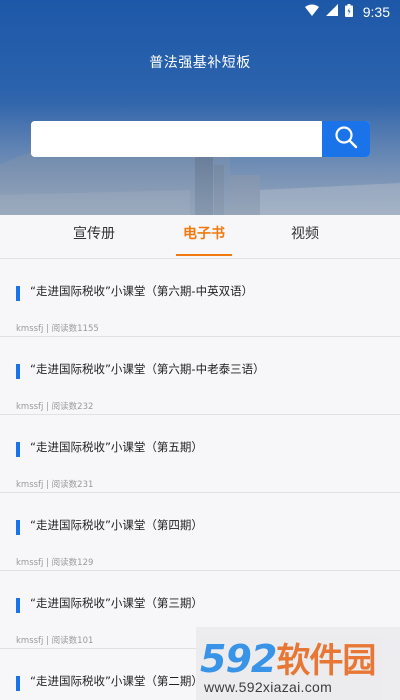 Image resolution: width=400 pixels, height=700 pixels. Describe the element at coordinates (147, 369) in the screenshot. I see `list-item-title: “走进国际税收”小课堂（第六期-中老泰三语）` at that location.